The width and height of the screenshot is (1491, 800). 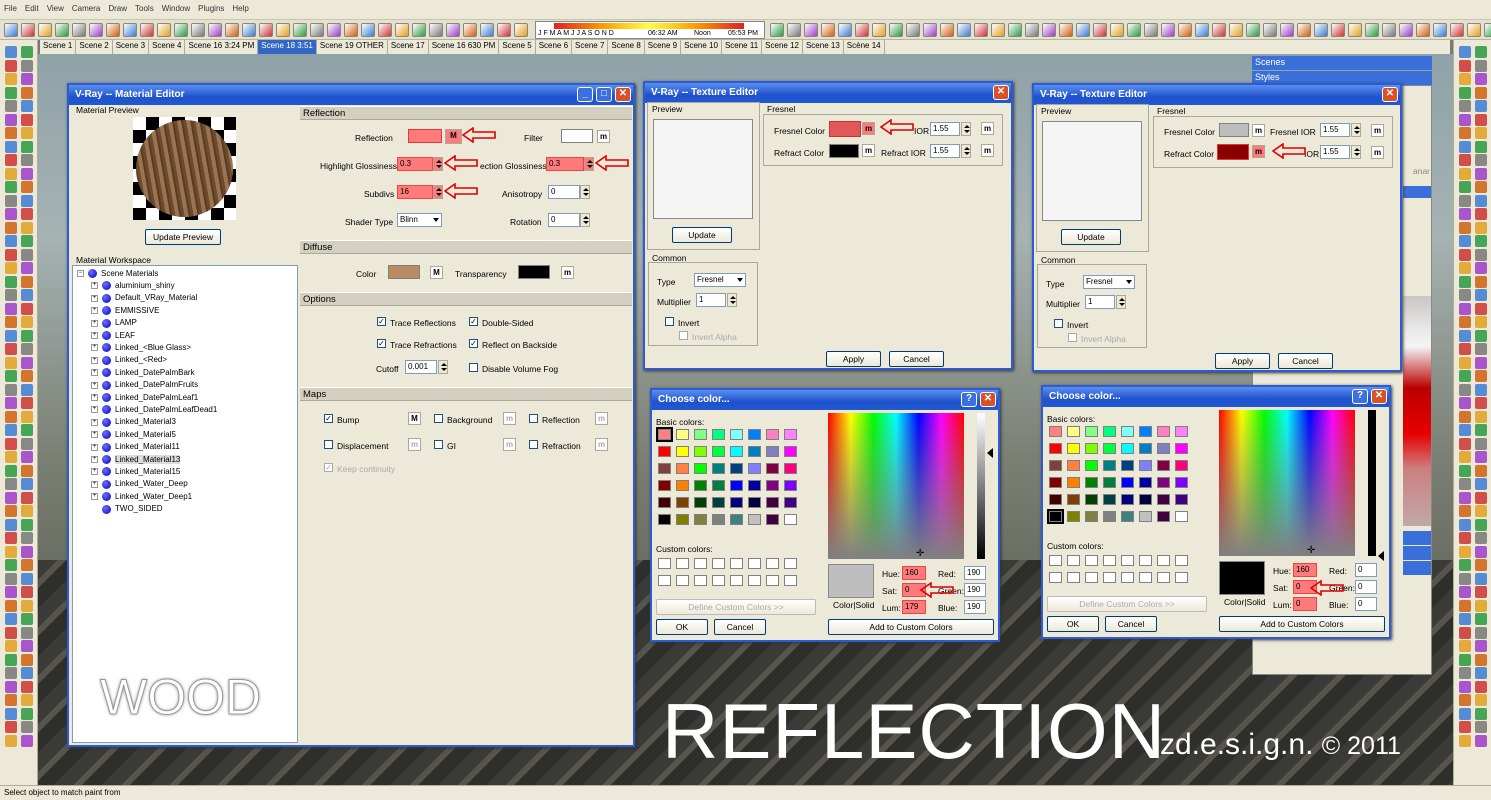 What do you see at coordinates (864, 47) in the screenshot?
I see `scene-tab: Scène 14` at bounding box center [864, 47].